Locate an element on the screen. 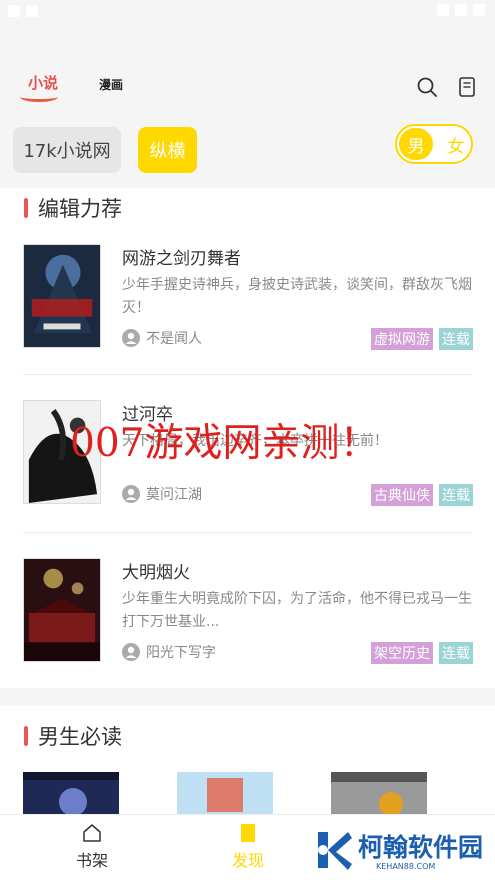 This screenshot has height=880, width=495. book-tags: 虚拟网游 连载 is located at coordinates (422, 339).